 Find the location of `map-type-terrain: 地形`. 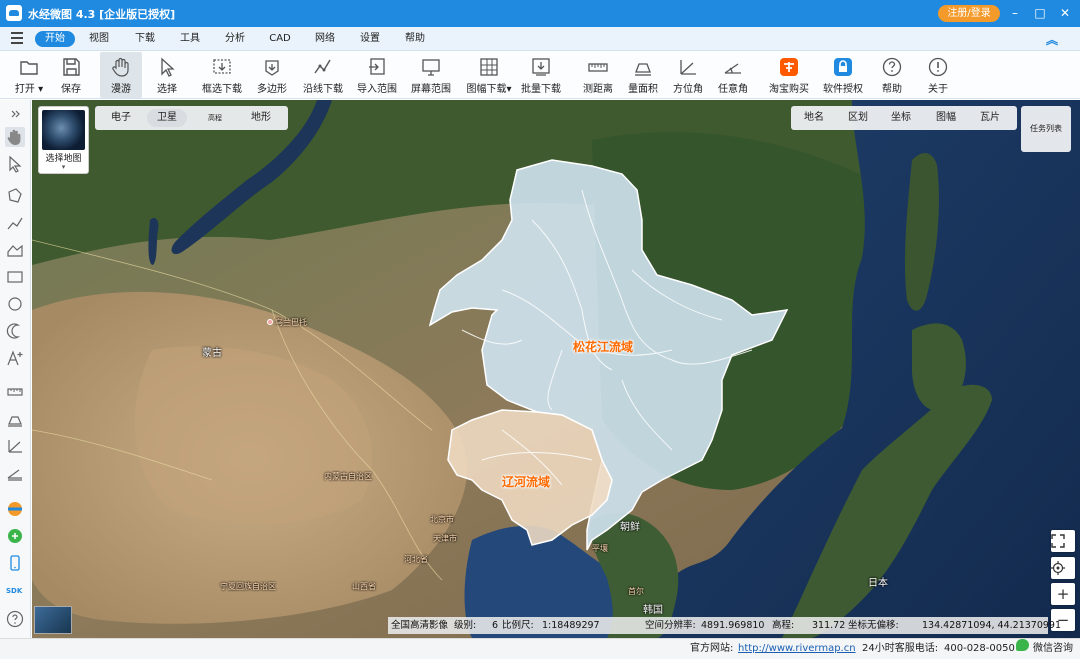

map-type-terrain: 地形 is located at coordinates (261, 118).